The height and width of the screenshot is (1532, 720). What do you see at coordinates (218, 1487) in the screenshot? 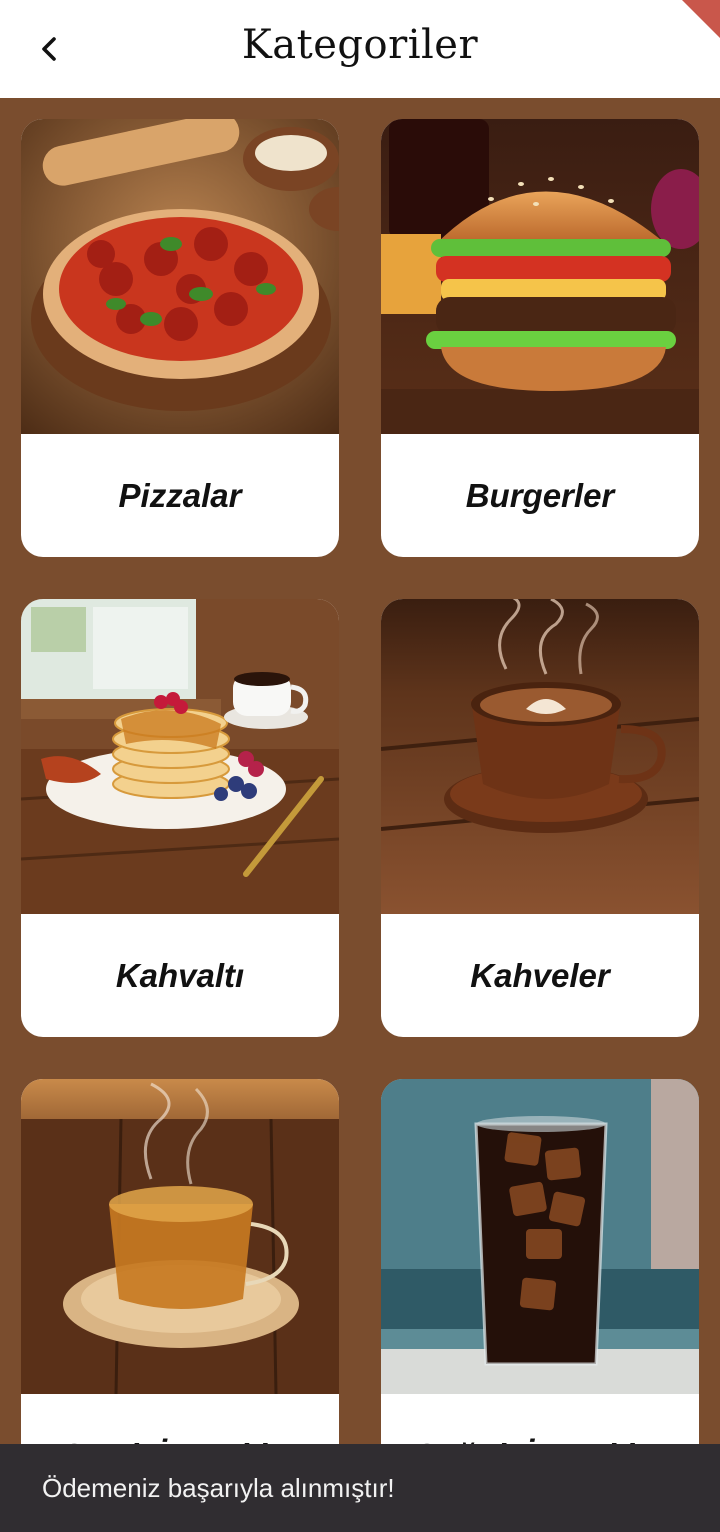
I see `snackbar-message: Ödemeniz başarıyla alınmıştır!` at bounding box center [218, 1487].